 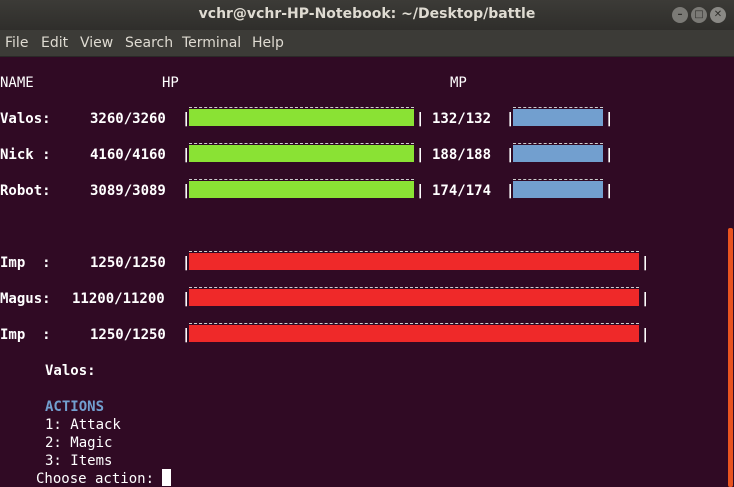 What do you see at coordinates (25, 155) in the screenshot?
I see `party-name: Nick :` at bounding box center [25, 155].